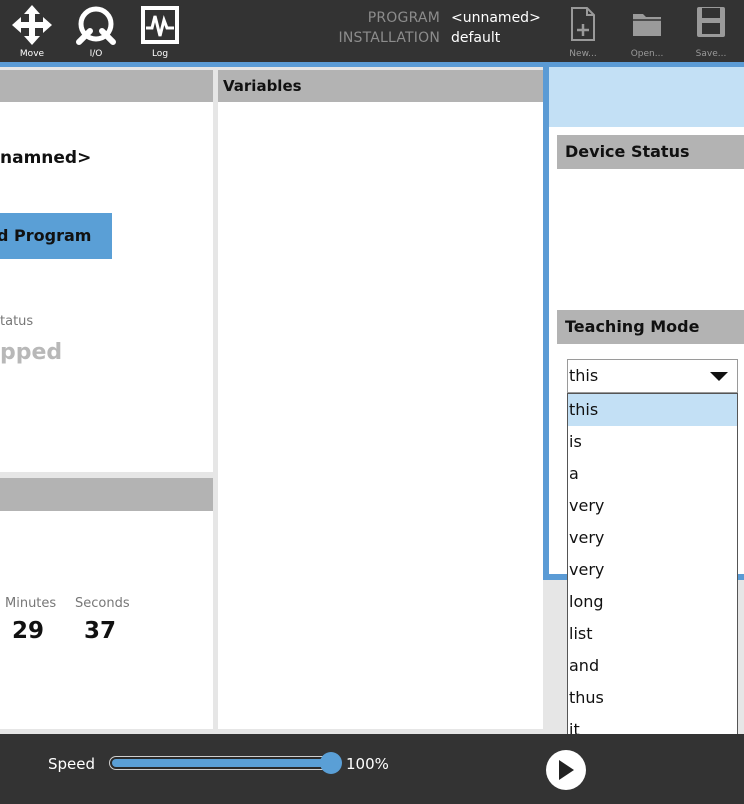  I want to click on teaching-mode-title: Teaching Mode, so click(650, 327).